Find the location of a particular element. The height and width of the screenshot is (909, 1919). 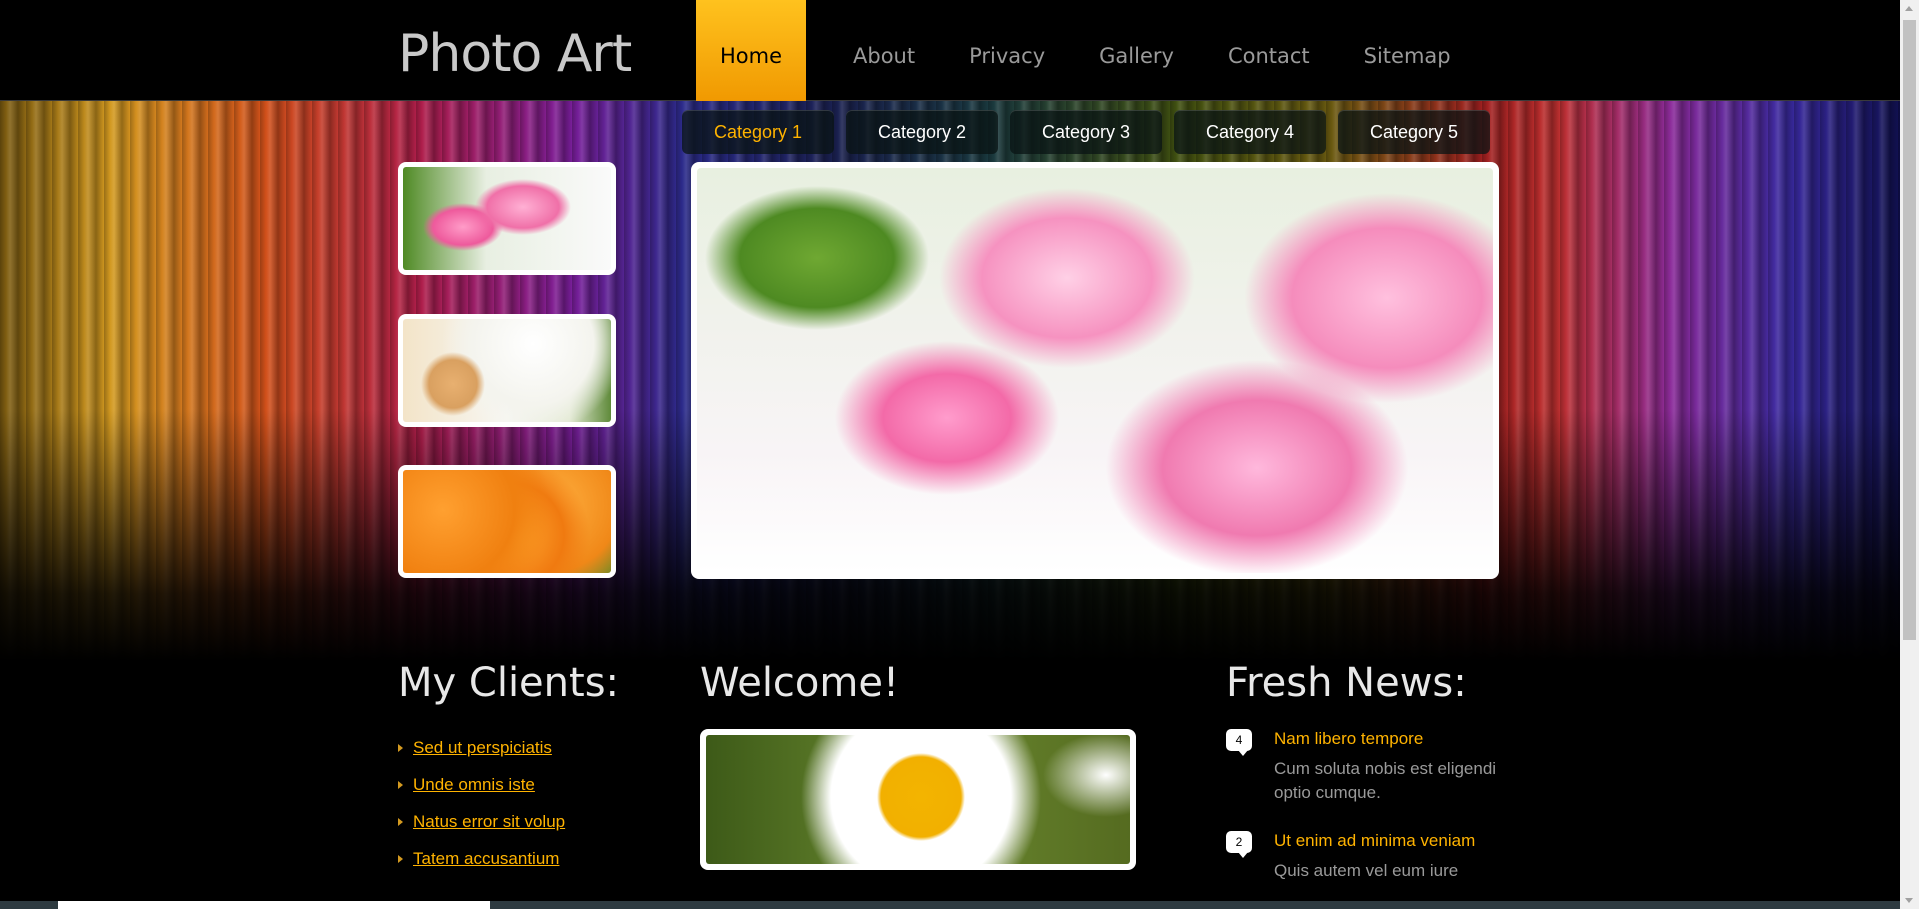

clients-heading: My Clients: is located at coordinates (509, 683).